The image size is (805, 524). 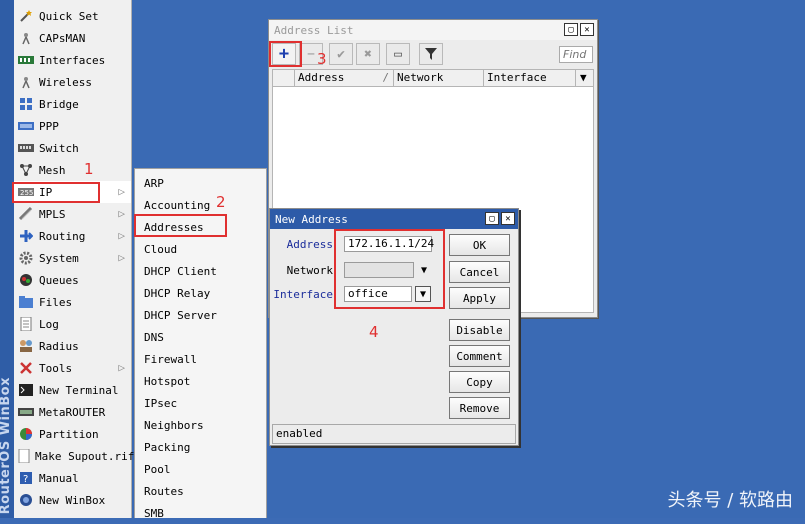 I want to click on menu-item-new-winbox: New WinBox, so click(x=72, y=500).